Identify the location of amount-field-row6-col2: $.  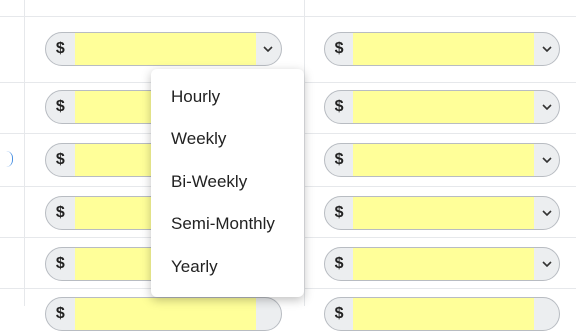
(442, 314).